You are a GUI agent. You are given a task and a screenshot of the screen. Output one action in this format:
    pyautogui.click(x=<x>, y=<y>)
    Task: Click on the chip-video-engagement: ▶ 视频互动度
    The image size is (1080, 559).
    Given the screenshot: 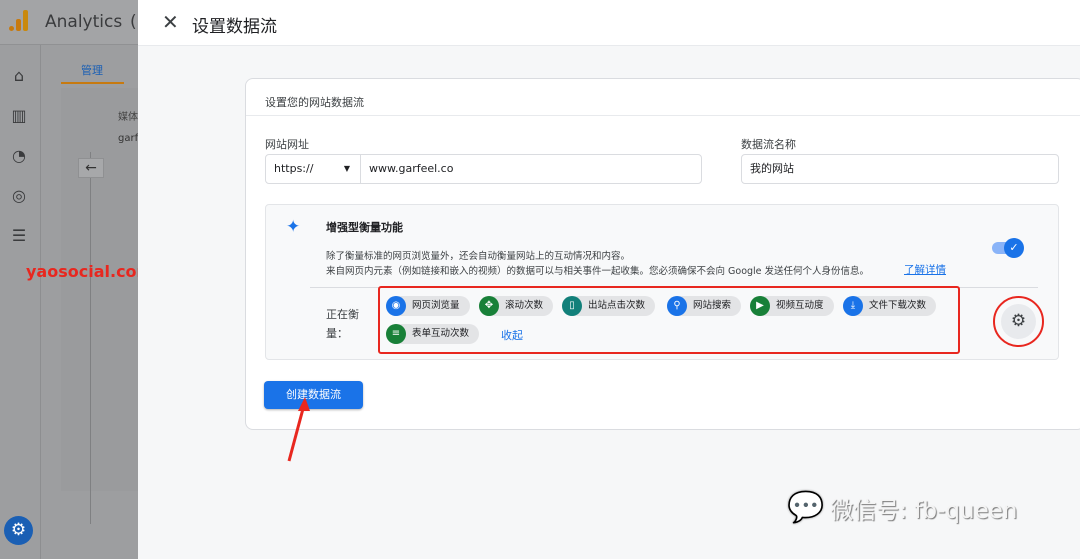 What is the action you would take?
    pyautogui.click(x=792, y=306)
    